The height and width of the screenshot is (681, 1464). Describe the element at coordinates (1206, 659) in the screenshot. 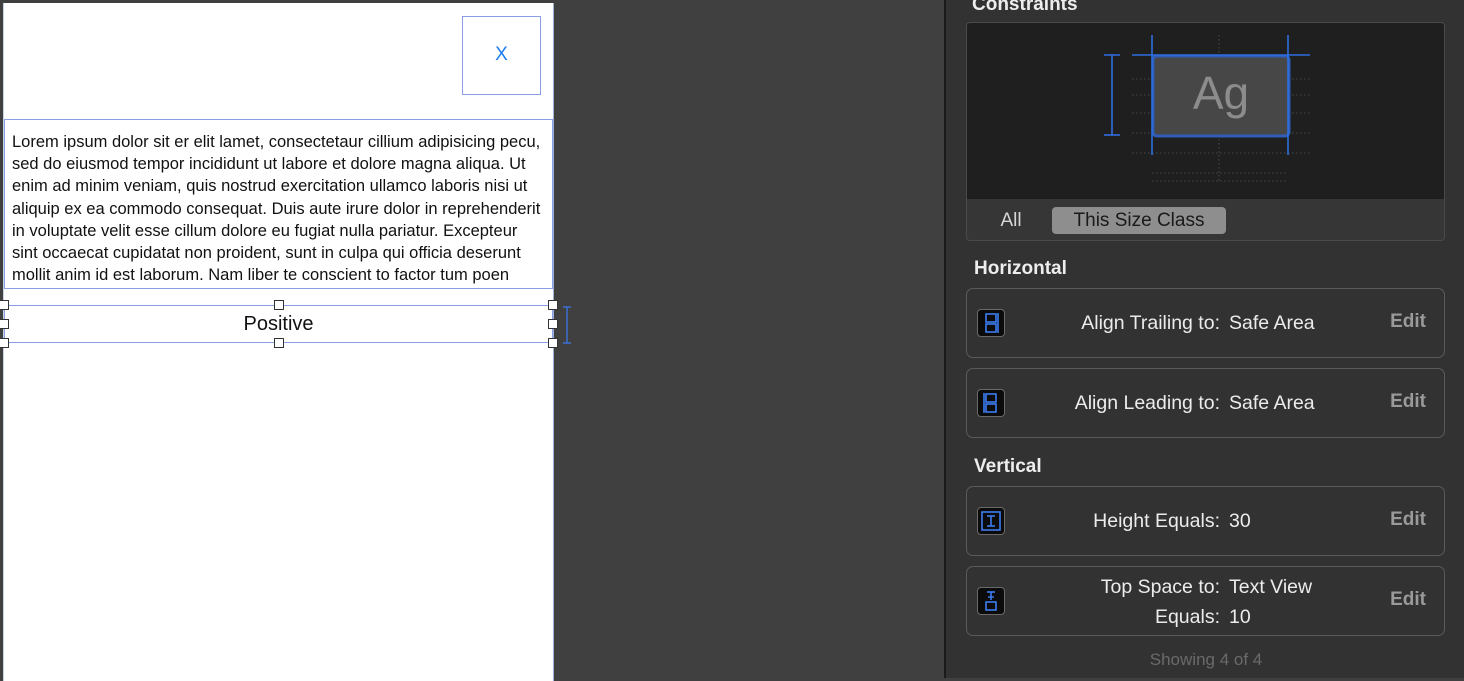

I see `constraints-count: Showing 4 of 4` at that location.